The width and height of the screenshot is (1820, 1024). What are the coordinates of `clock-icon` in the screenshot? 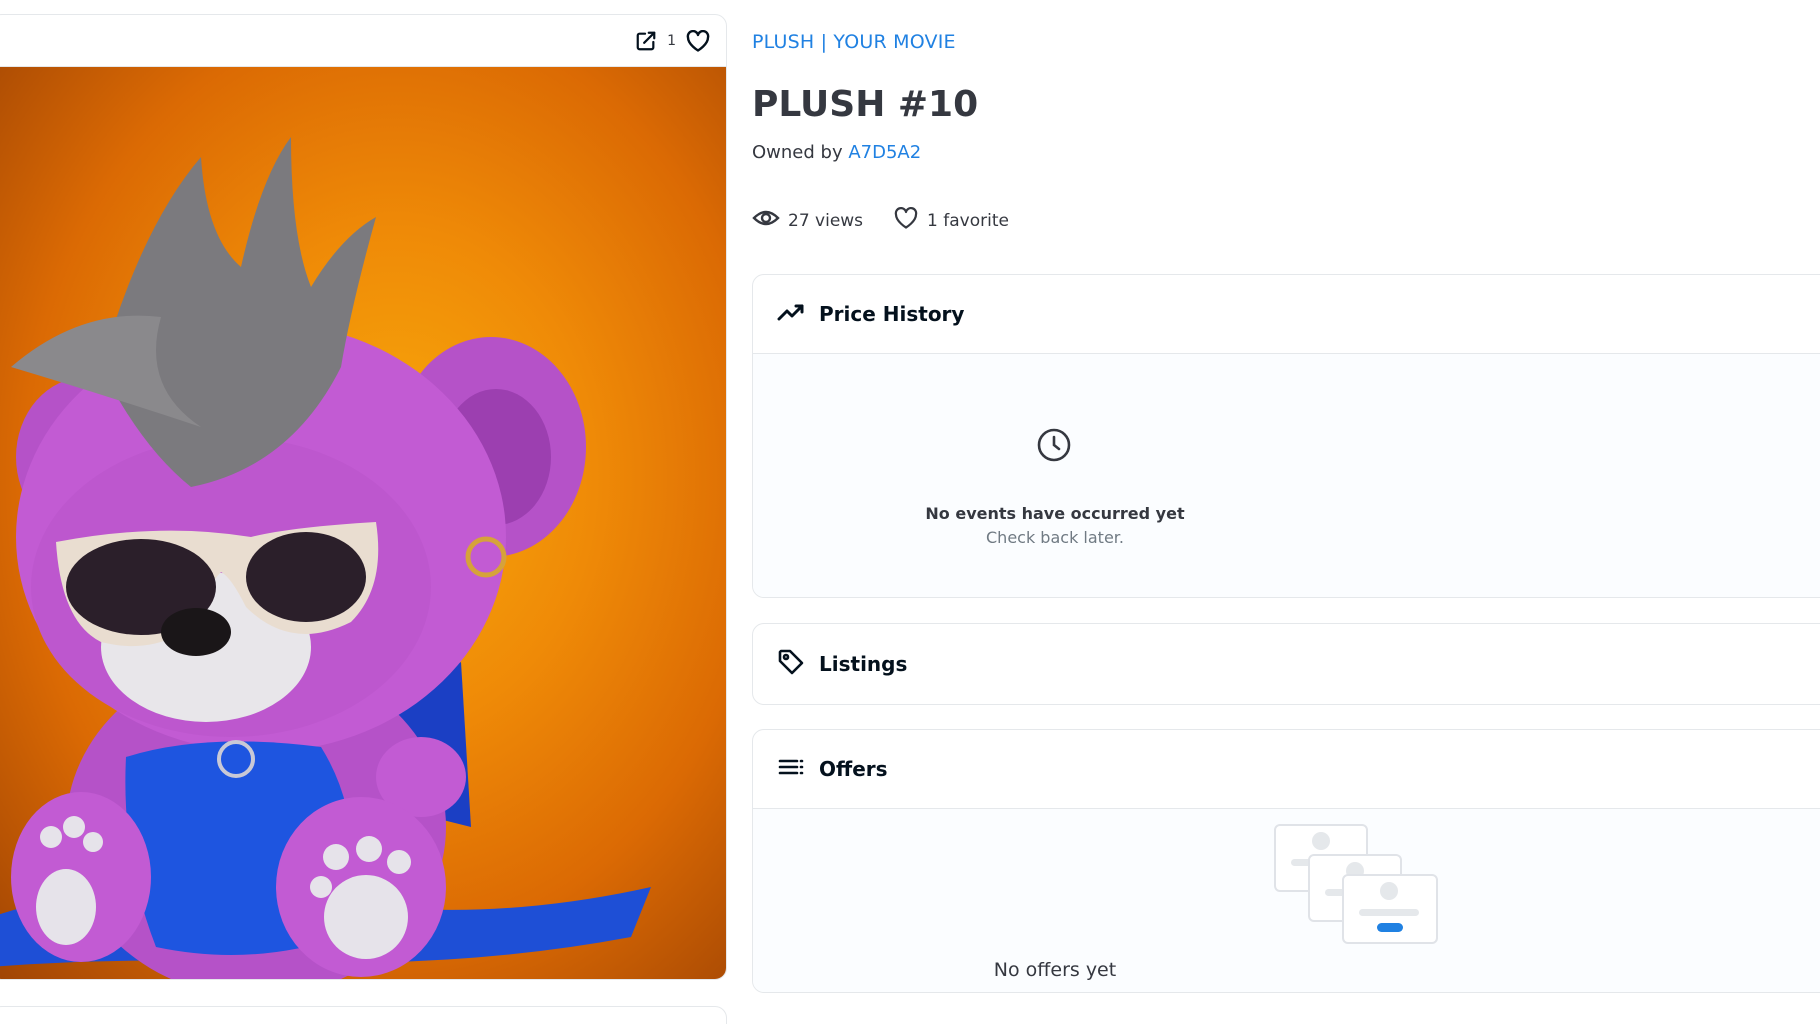 It's located at (1054, 447).